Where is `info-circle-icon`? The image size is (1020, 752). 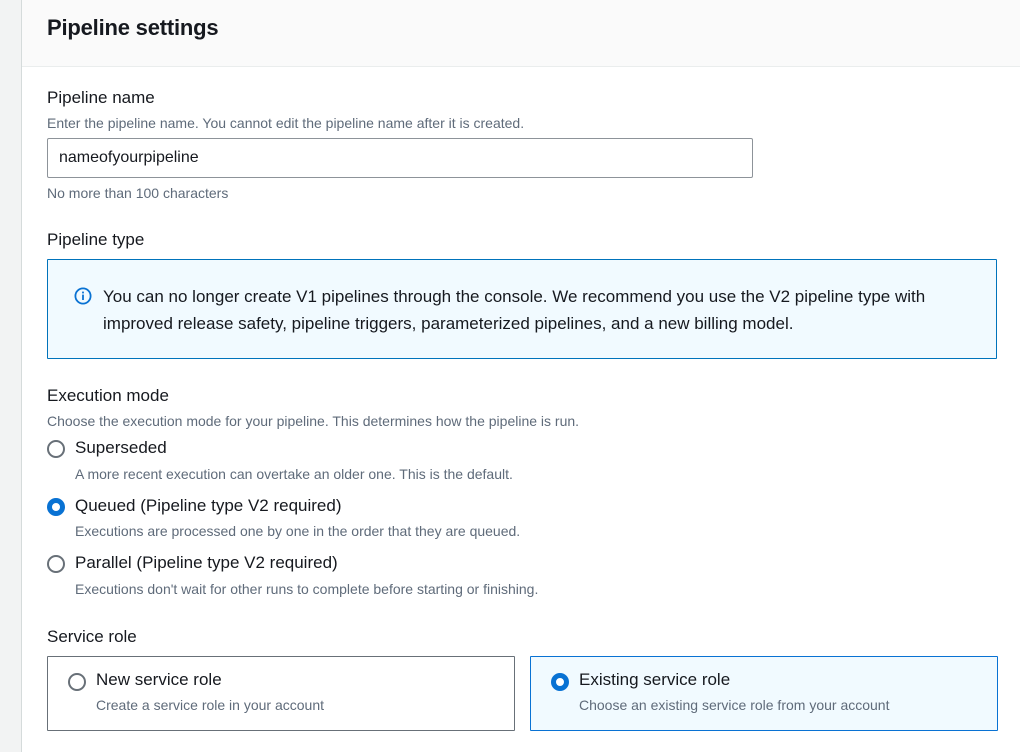 info-circle-icon is located at coordinates (83, 296).